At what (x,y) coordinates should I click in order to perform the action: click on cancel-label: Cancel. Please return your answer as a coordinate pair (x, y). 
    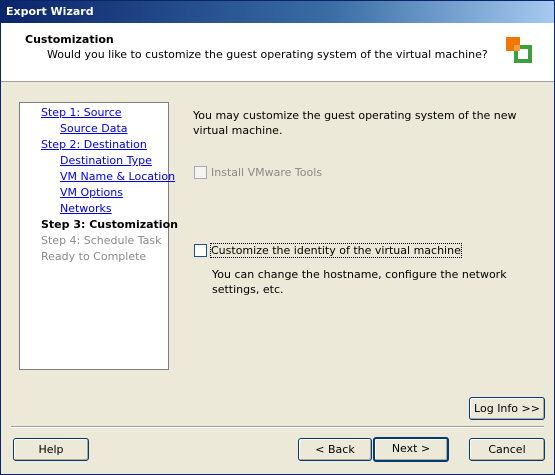
    Looking at the image, I should click on (507, 449).